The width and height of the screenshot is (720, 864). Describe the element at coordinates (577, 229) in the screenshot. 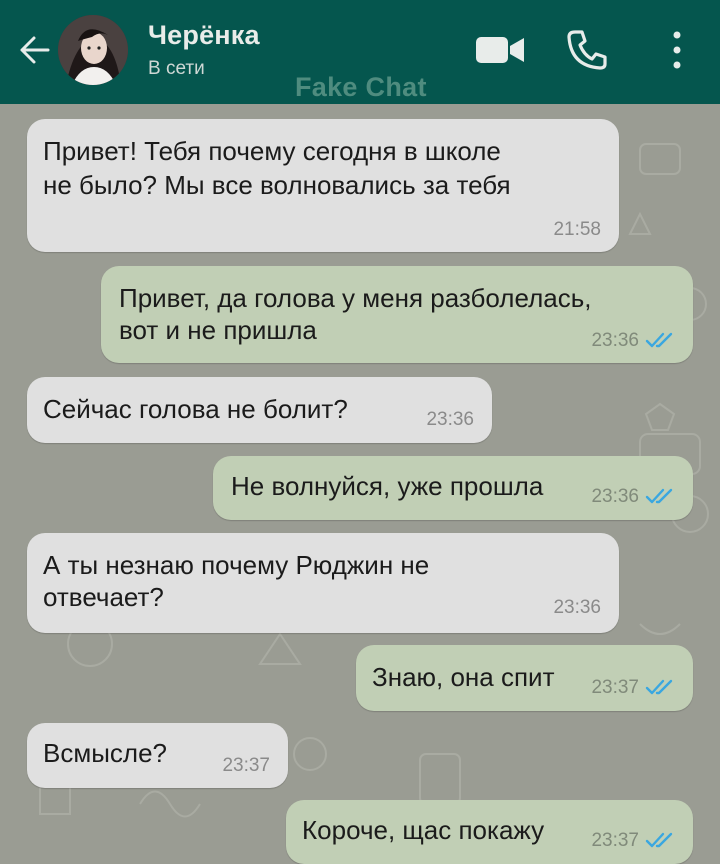

I see `message-time: 21:58` at that location.